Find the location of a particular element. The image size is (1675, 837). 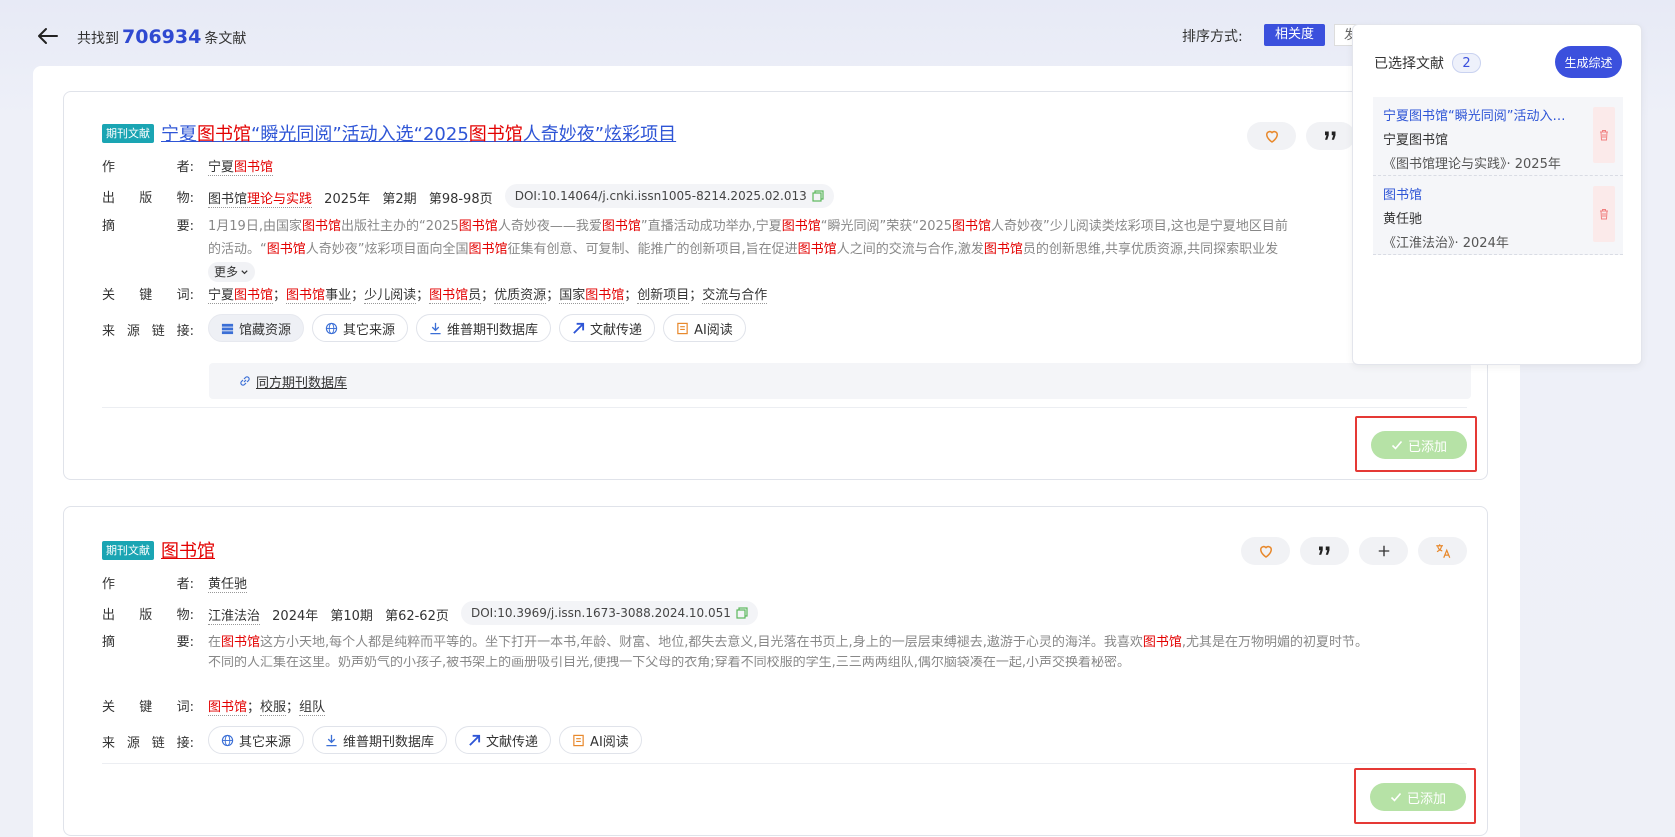

text-segment: 人奇妙夜”炫彩项目 is located at coordinates (599, 134).